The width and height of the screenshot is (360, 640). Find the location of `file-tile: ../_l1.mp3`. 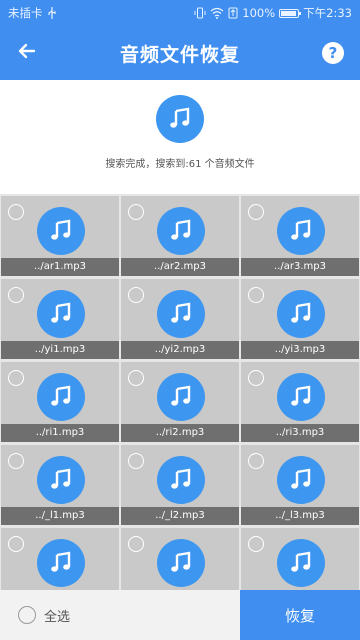

file-tile: ../_l1.mp3 is located at coordinates (60, 485).